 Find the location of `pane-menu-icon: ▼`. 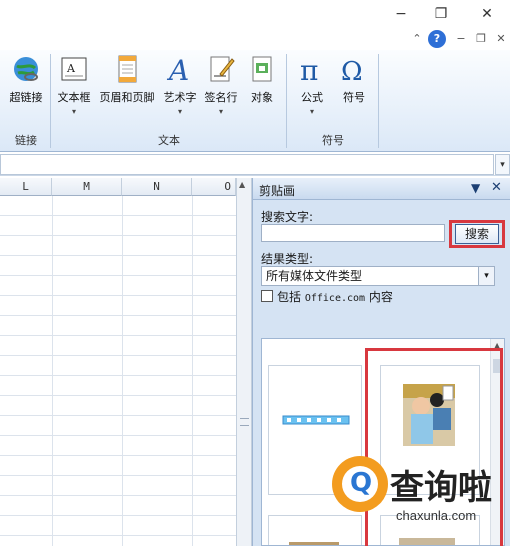

pane-menu-icon: ▼ is located at coordinates (475, 188).